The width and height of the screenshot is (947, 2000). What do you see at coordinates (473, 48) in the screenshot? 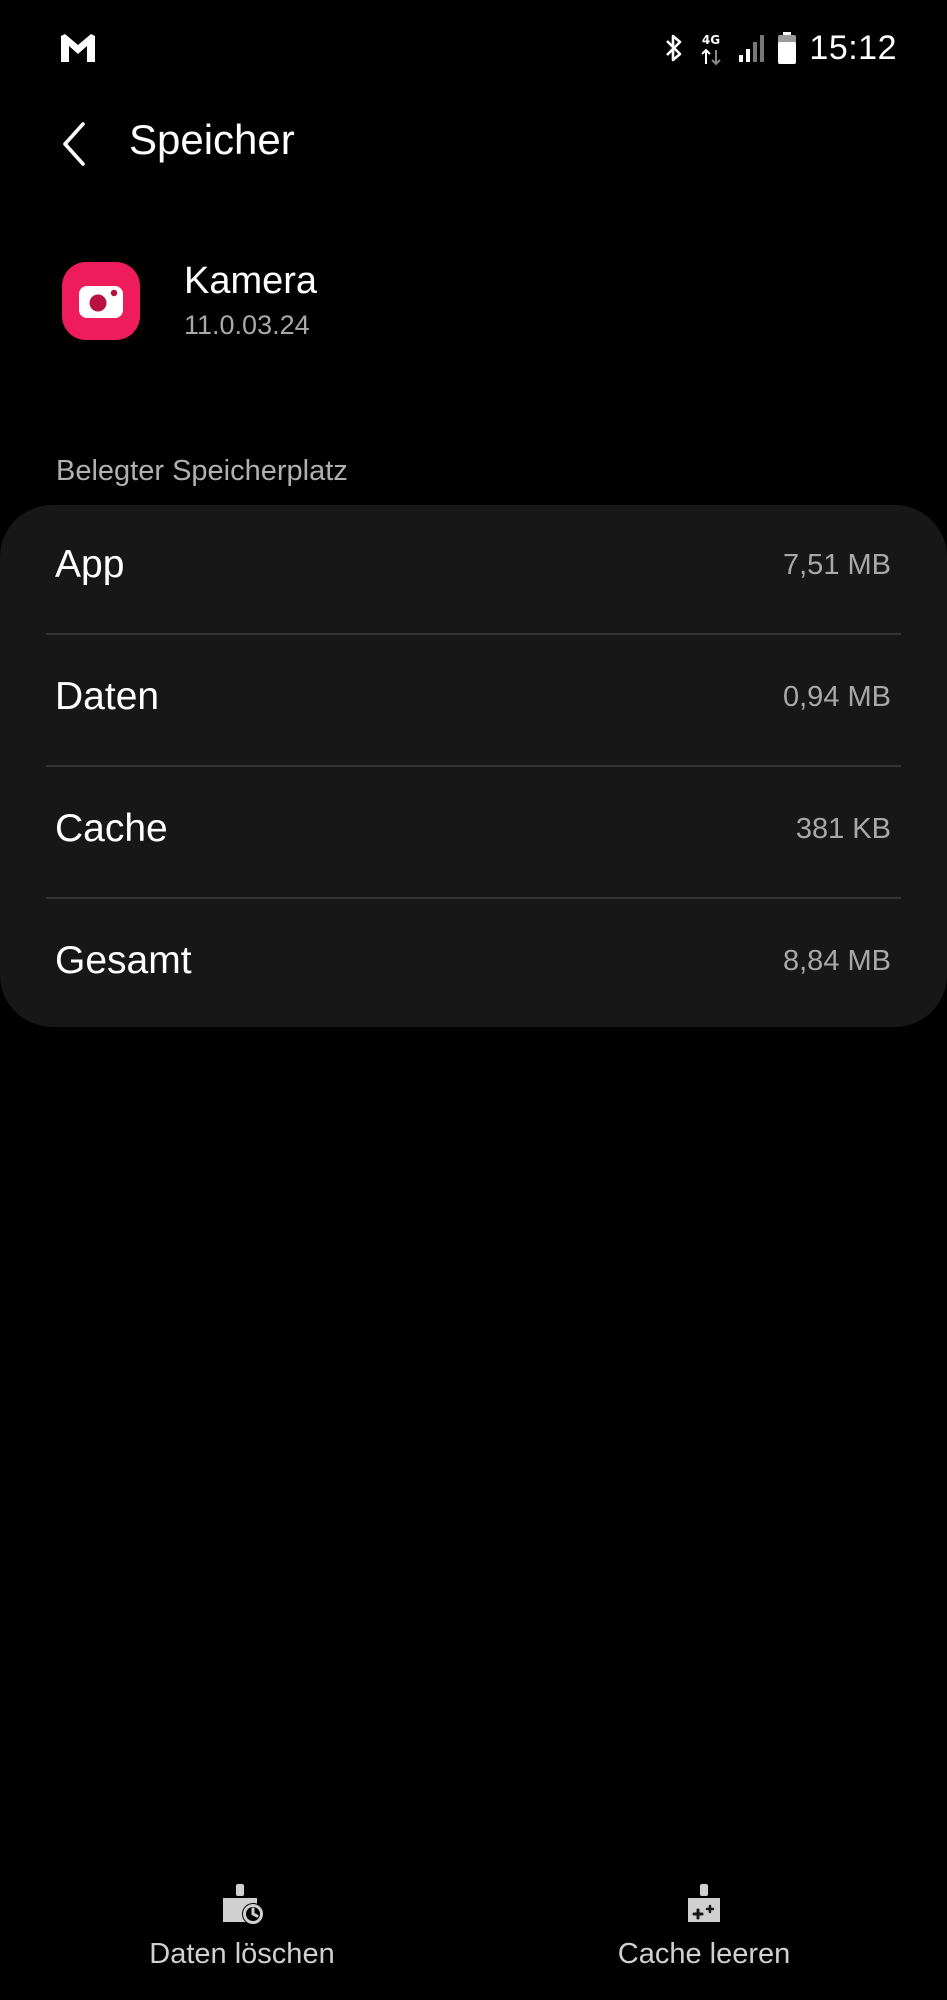
I see `status-bar: 4G 15:12` at bounding box center [473, 48].